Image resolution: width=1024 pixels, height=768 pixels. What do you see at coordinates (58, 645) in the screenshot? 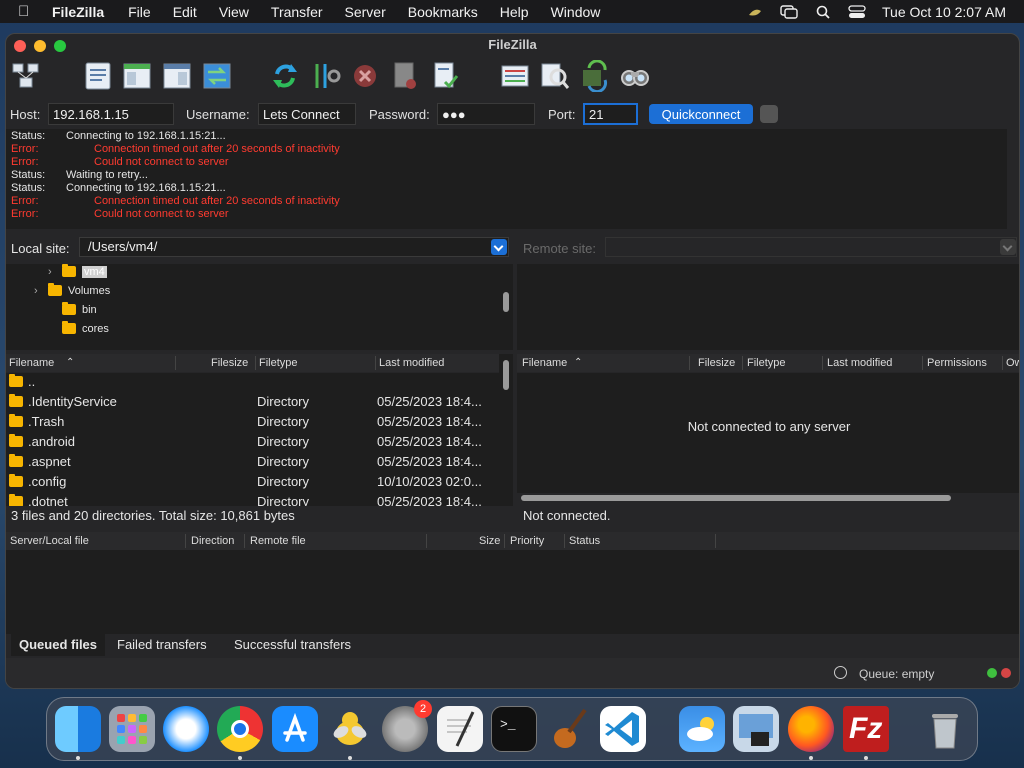
I see `tab-queued-files: Queued files` at bounding box center [58, 645].